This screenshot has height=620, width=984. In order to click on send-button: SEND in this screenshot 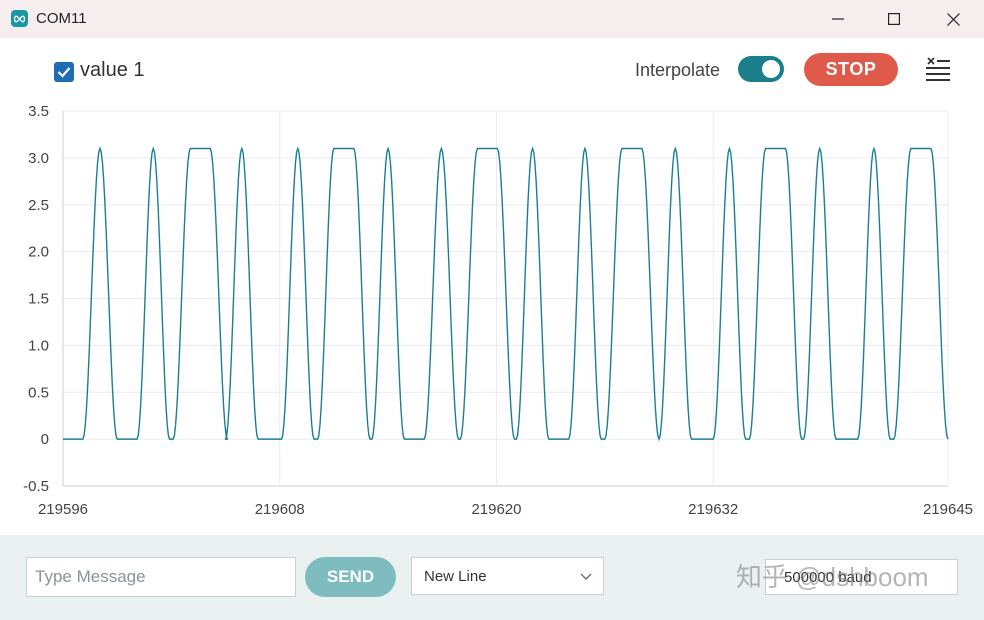, I will do `click(350, 577)`.